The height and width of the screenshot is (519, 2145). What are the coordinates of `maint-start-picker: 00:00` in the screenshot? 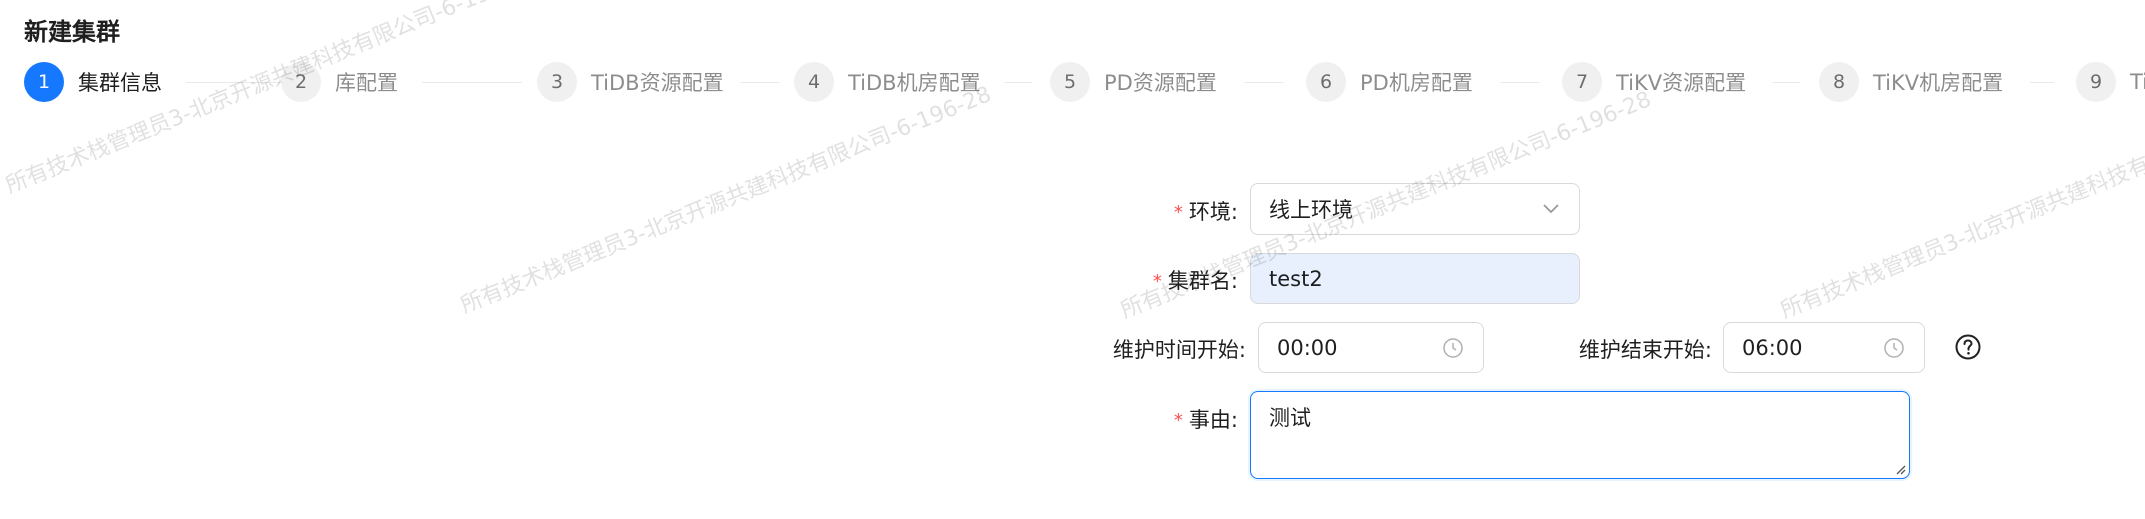 It's located at (1371, 347).